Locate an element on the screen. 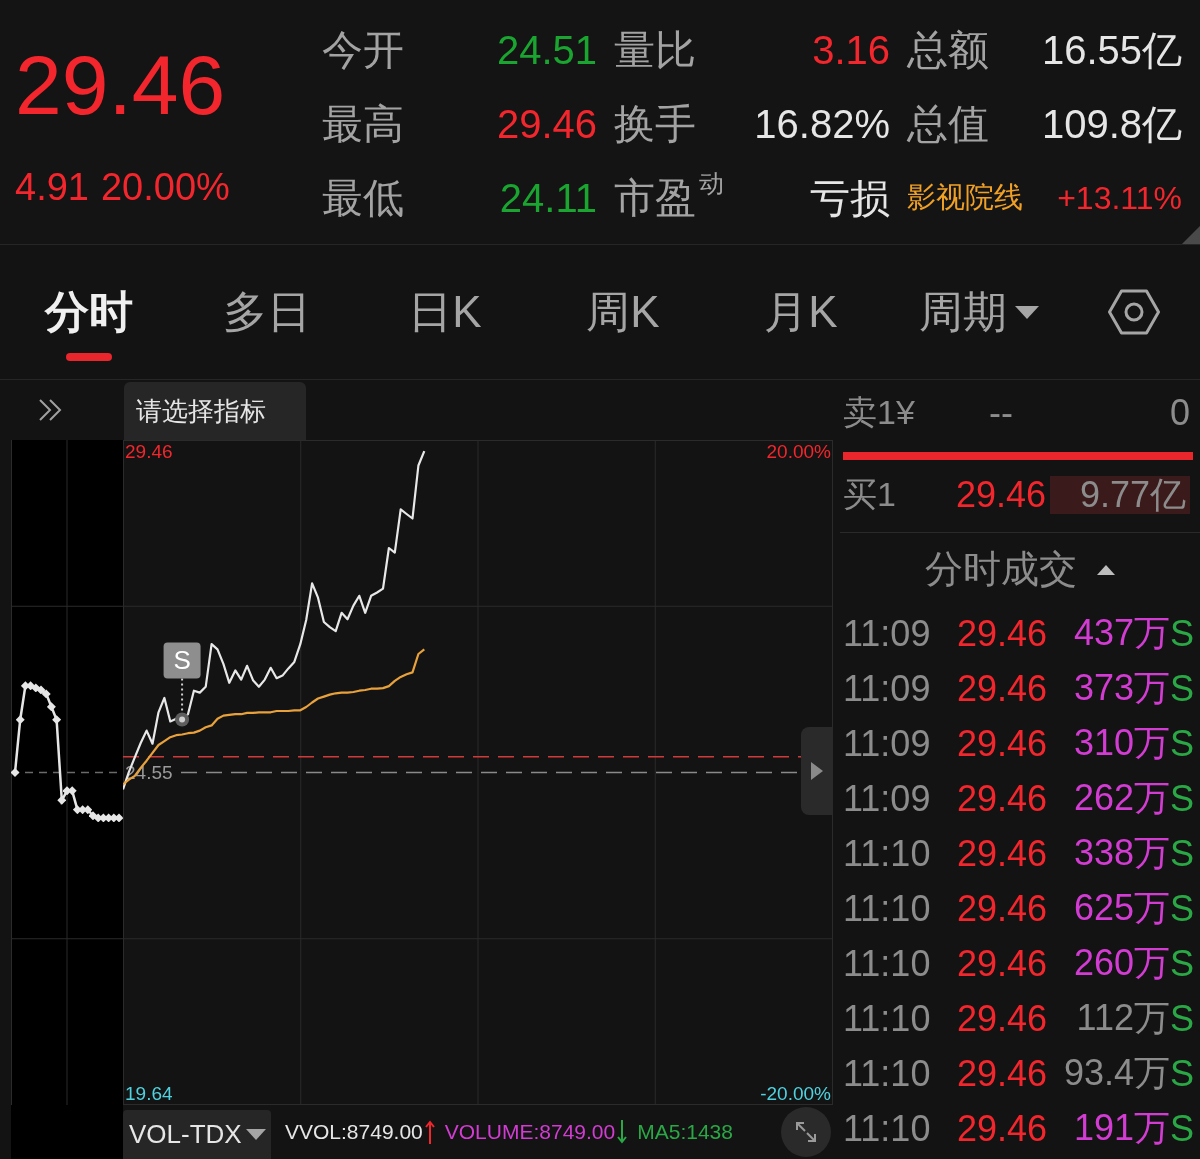 The height and width of the screenshot is (1159, 1200). double-chevron-icon is located at coordinates (50, 410).